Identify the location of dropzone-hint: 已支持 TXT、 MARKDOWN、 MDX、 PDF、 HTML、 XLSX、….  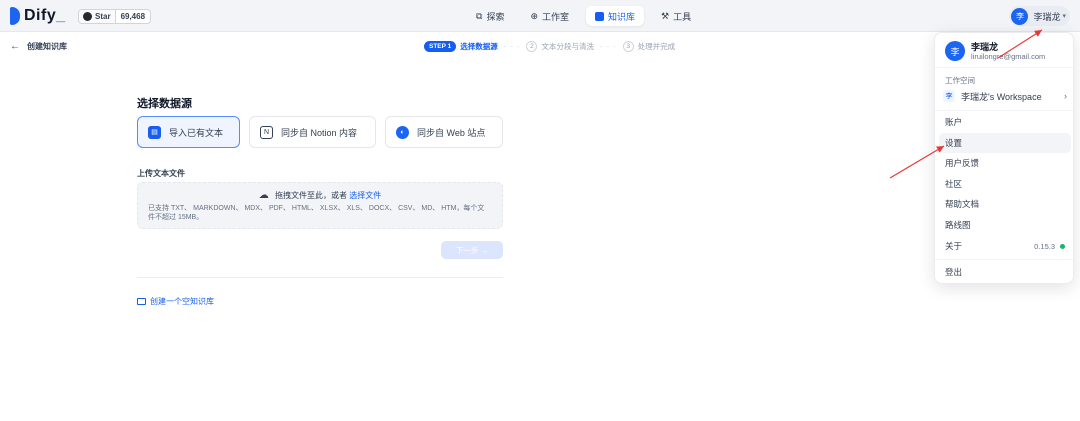
(316, 213).